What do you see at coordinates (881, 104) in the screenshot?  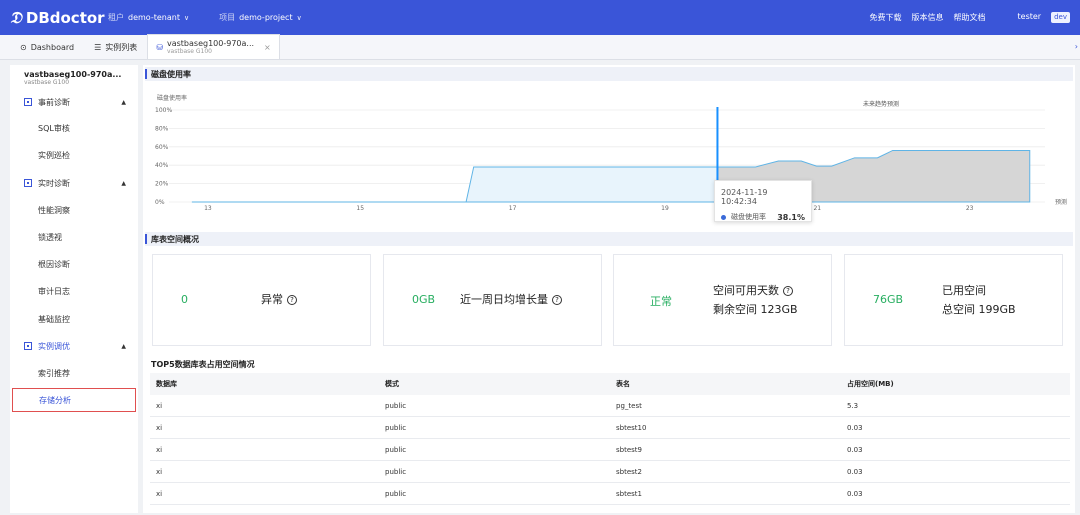 I see `forecast-label: 未来趋势预测` at bounding box center [881, 104].